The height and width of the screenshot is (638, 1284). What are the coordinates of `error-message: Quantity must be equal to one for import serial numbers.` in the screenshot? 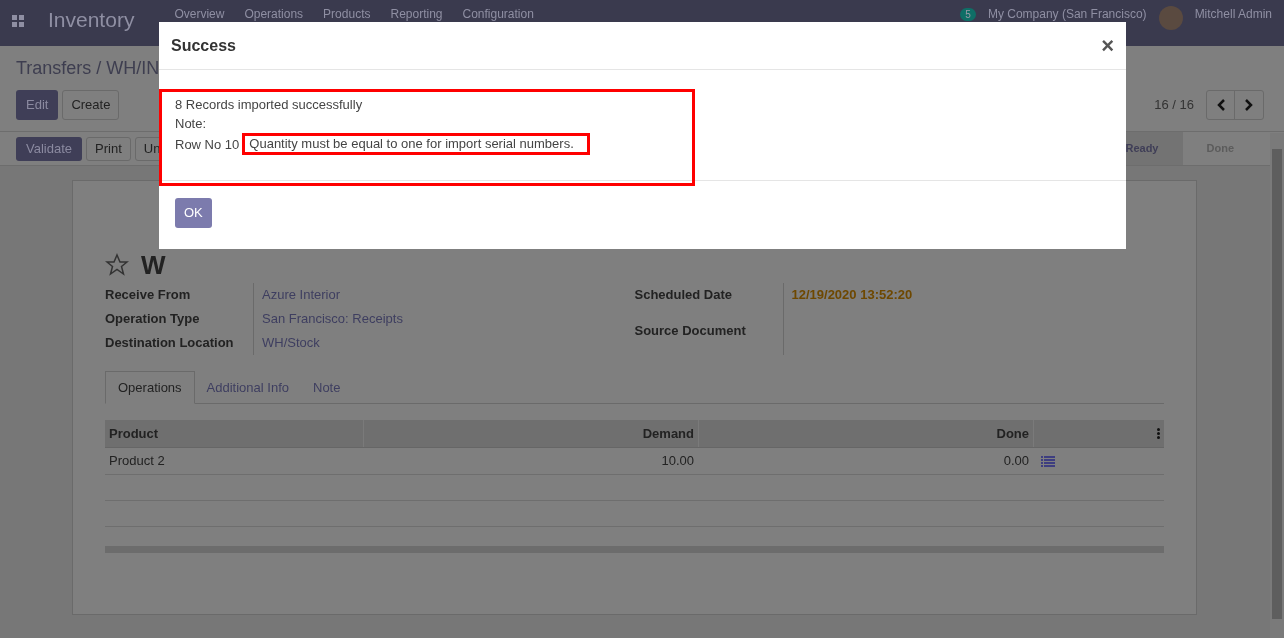 It's located at (416, 144).